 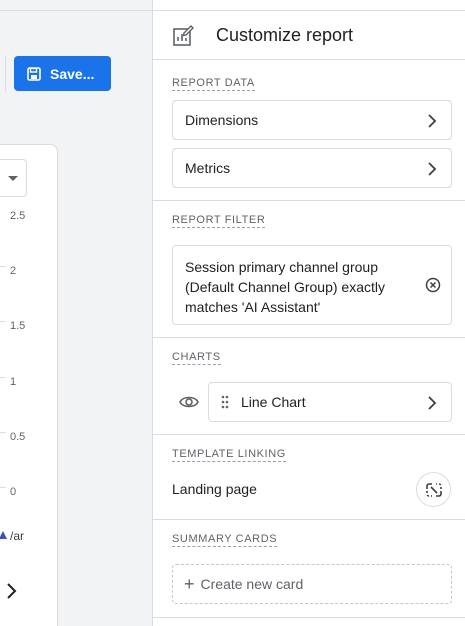 I want to click on y-tick-label: 0, so click(x=13, y=492).